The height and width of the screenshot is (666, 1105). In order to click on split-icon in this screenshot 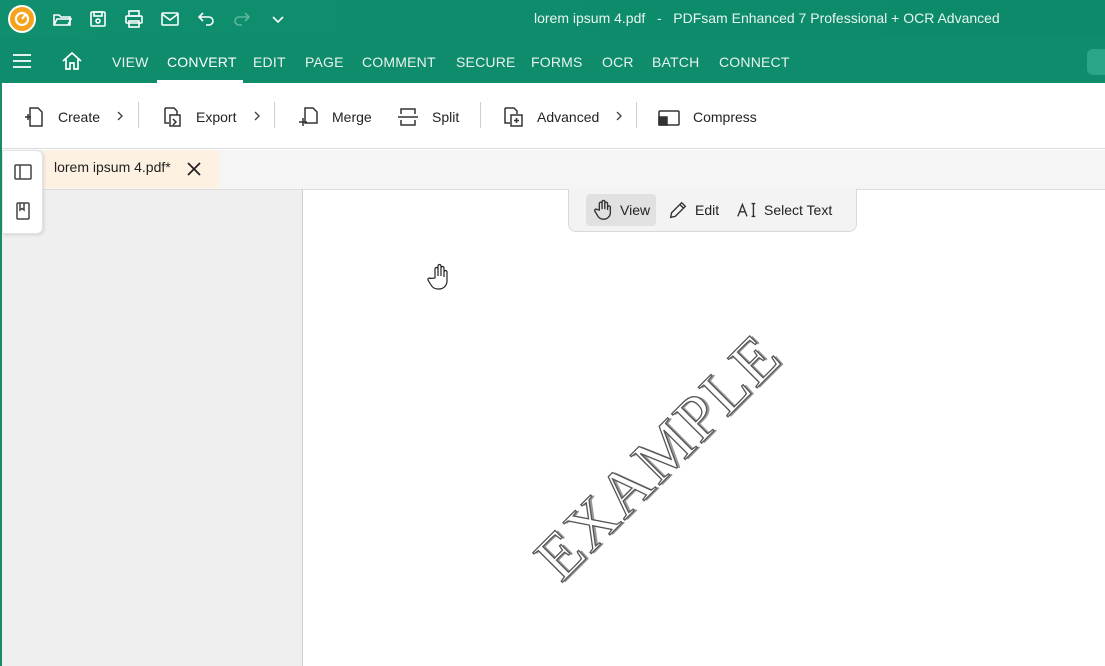, I will do `click(408, 117)`.